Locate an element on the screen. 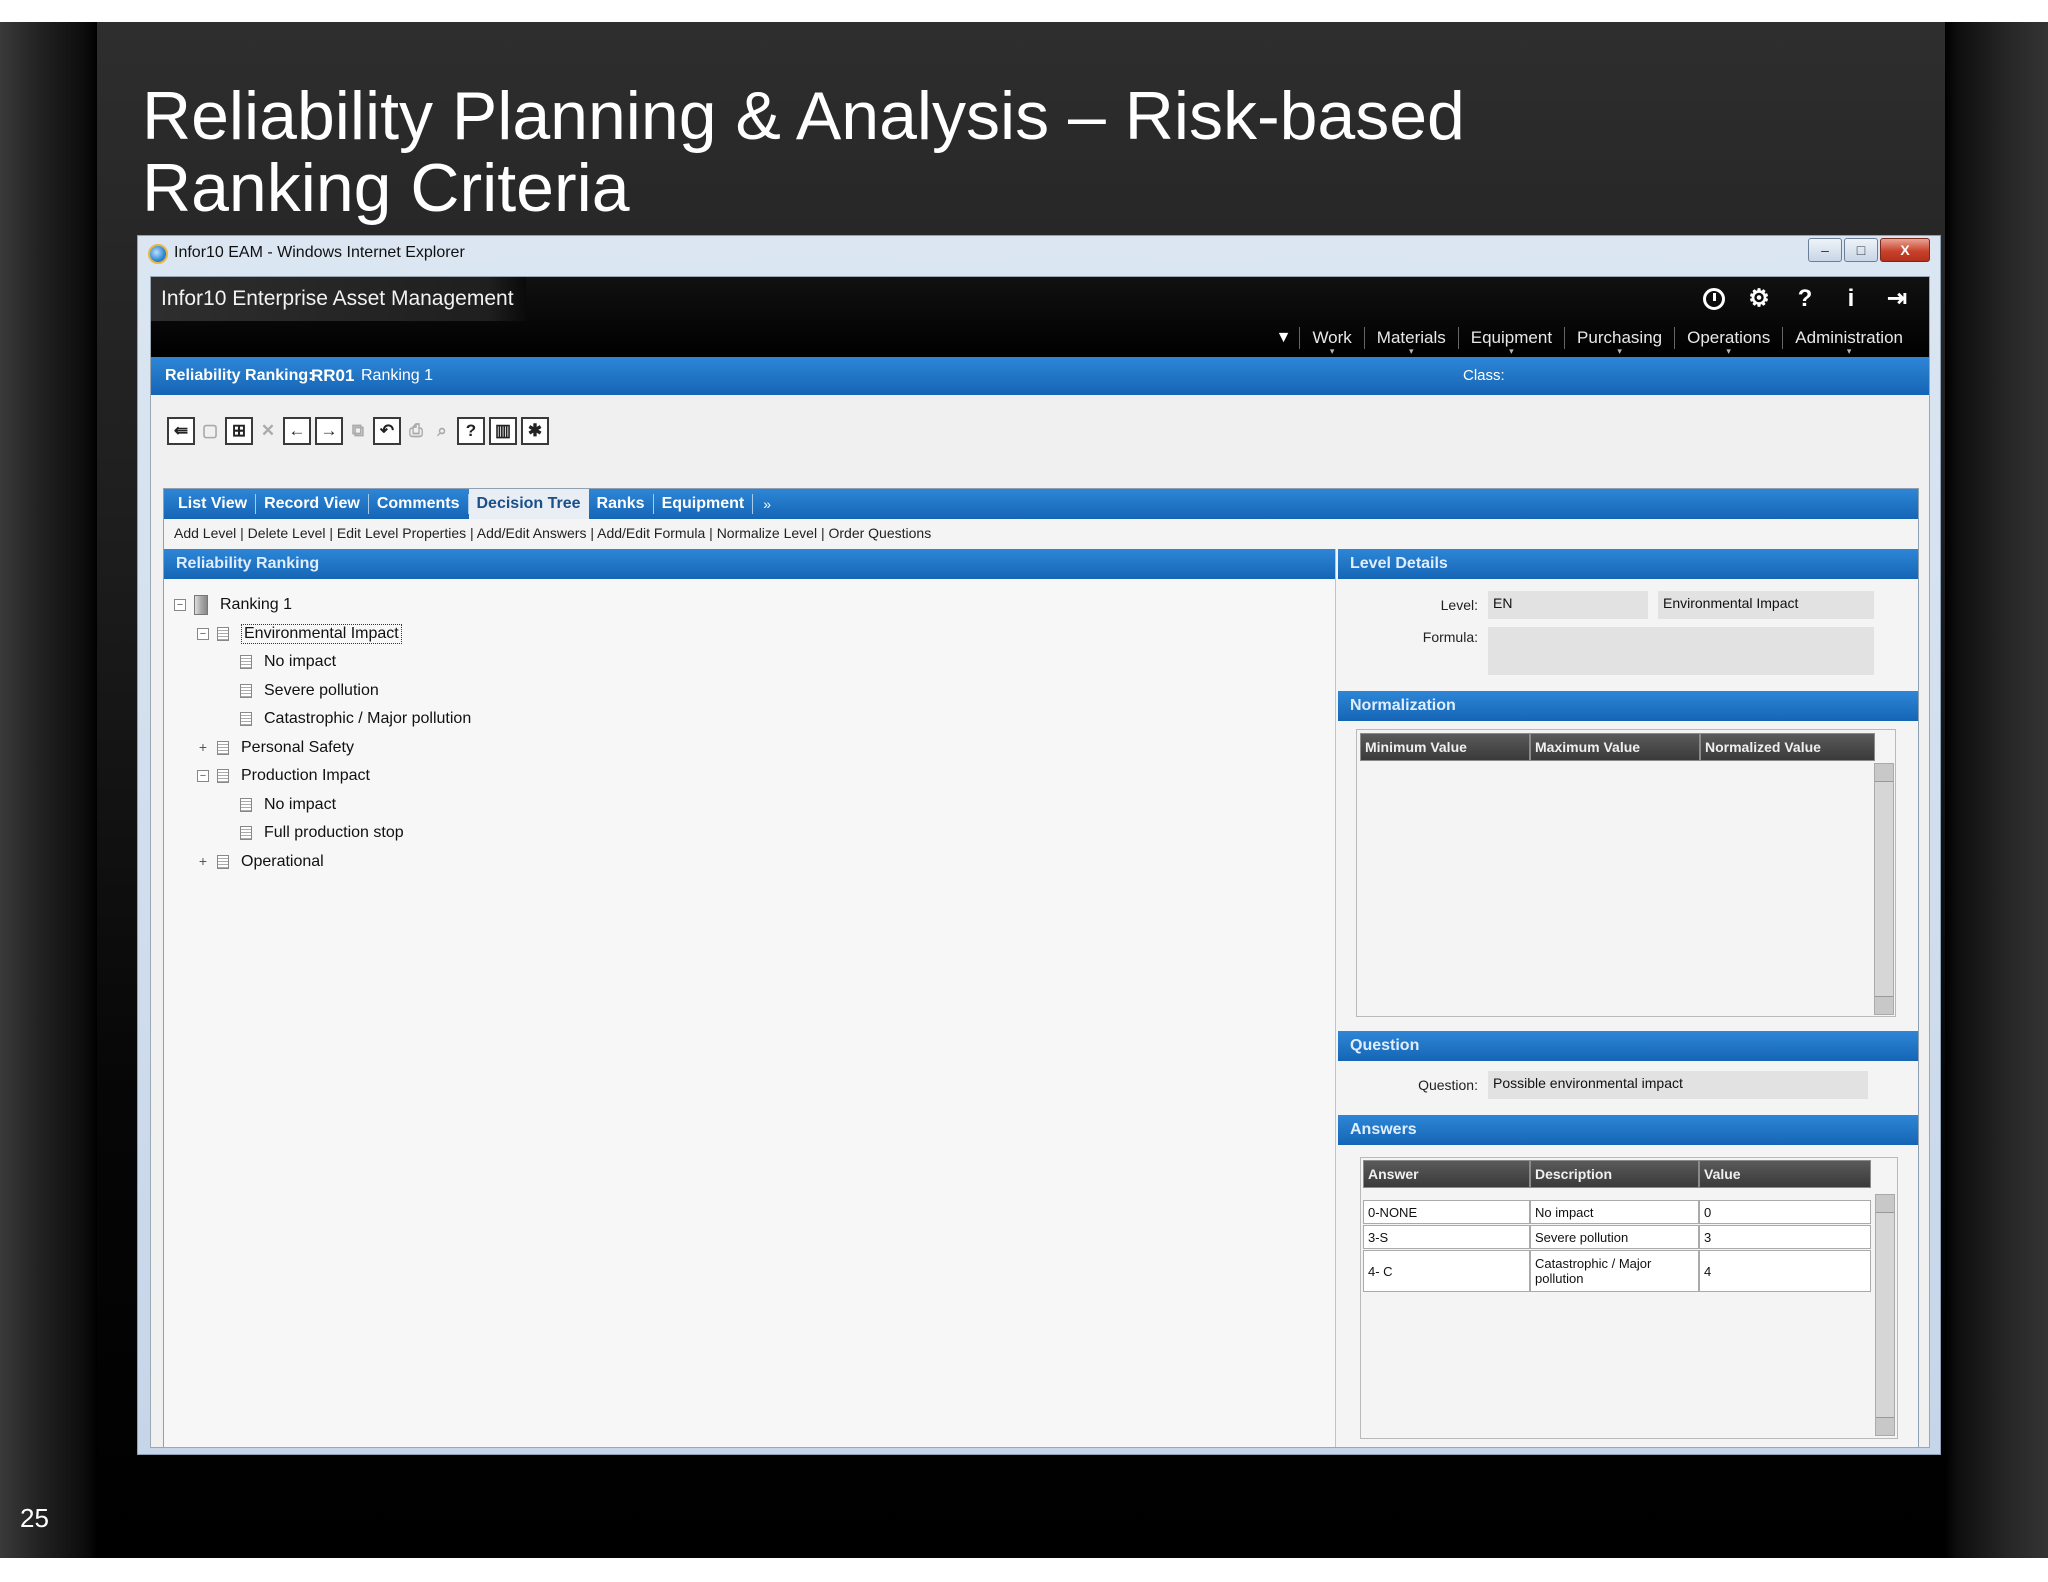 This screenshot has height=1582, width=2048. close-button: X is located at coordinates (1905, 250).